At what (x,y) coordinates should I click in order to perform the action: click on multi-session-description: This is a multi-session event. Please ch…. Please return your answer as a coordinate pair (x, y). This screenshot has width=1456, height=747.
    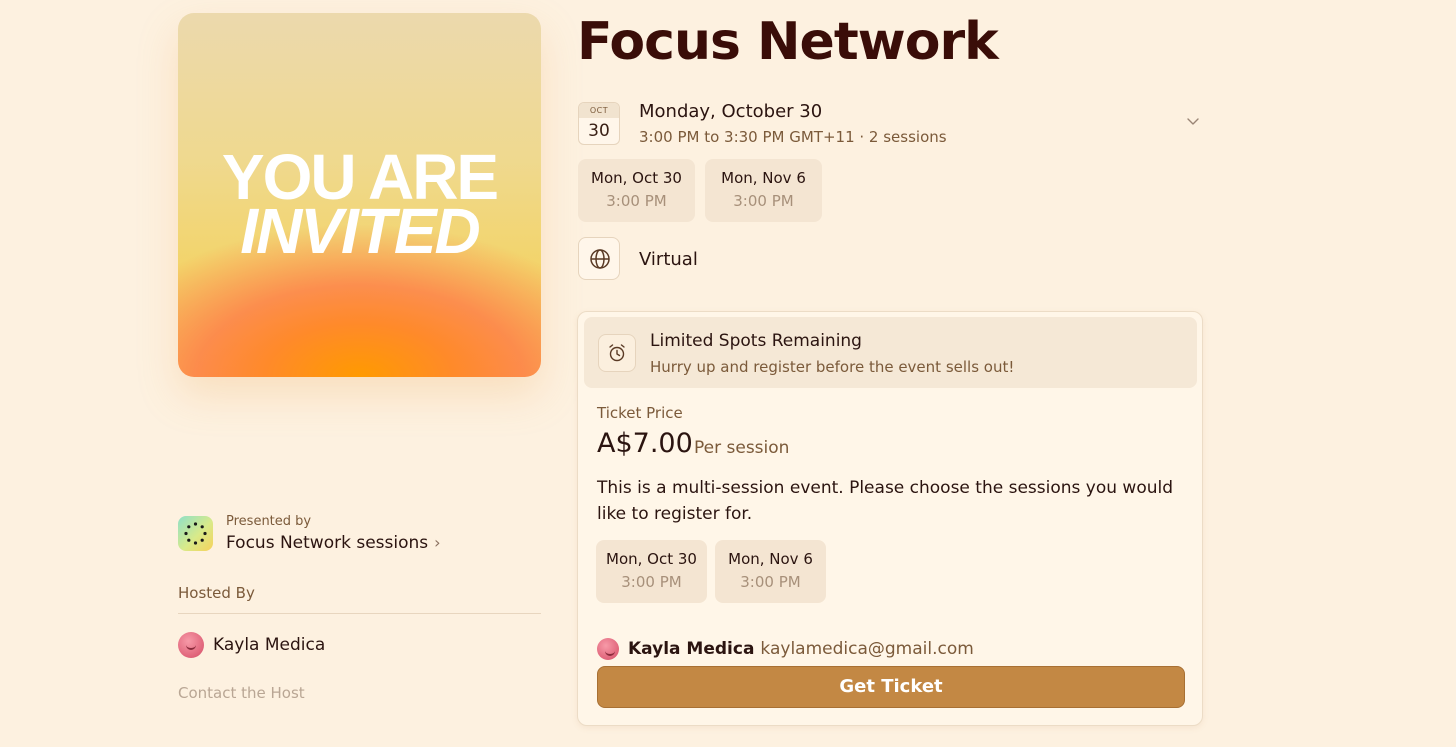
    Looking at the image, I should click on (885, 501).